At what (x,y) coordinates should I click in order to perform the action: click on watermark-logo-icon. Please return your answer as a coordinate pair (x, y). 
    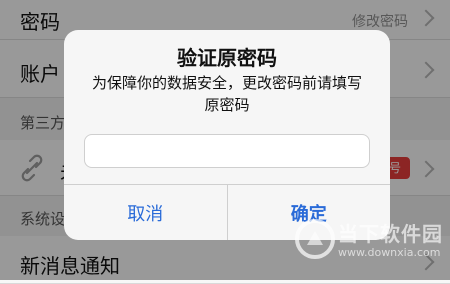
    Looking at the image, I should click on (315, 239).